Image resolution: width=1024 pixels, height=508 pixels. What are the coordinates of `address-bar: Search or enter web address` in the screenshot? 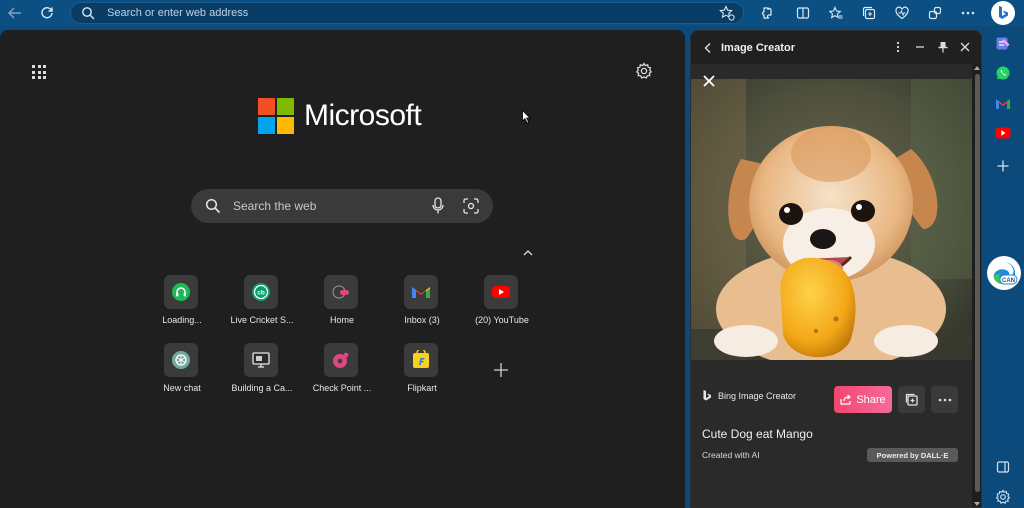 It's located at (407, 13).